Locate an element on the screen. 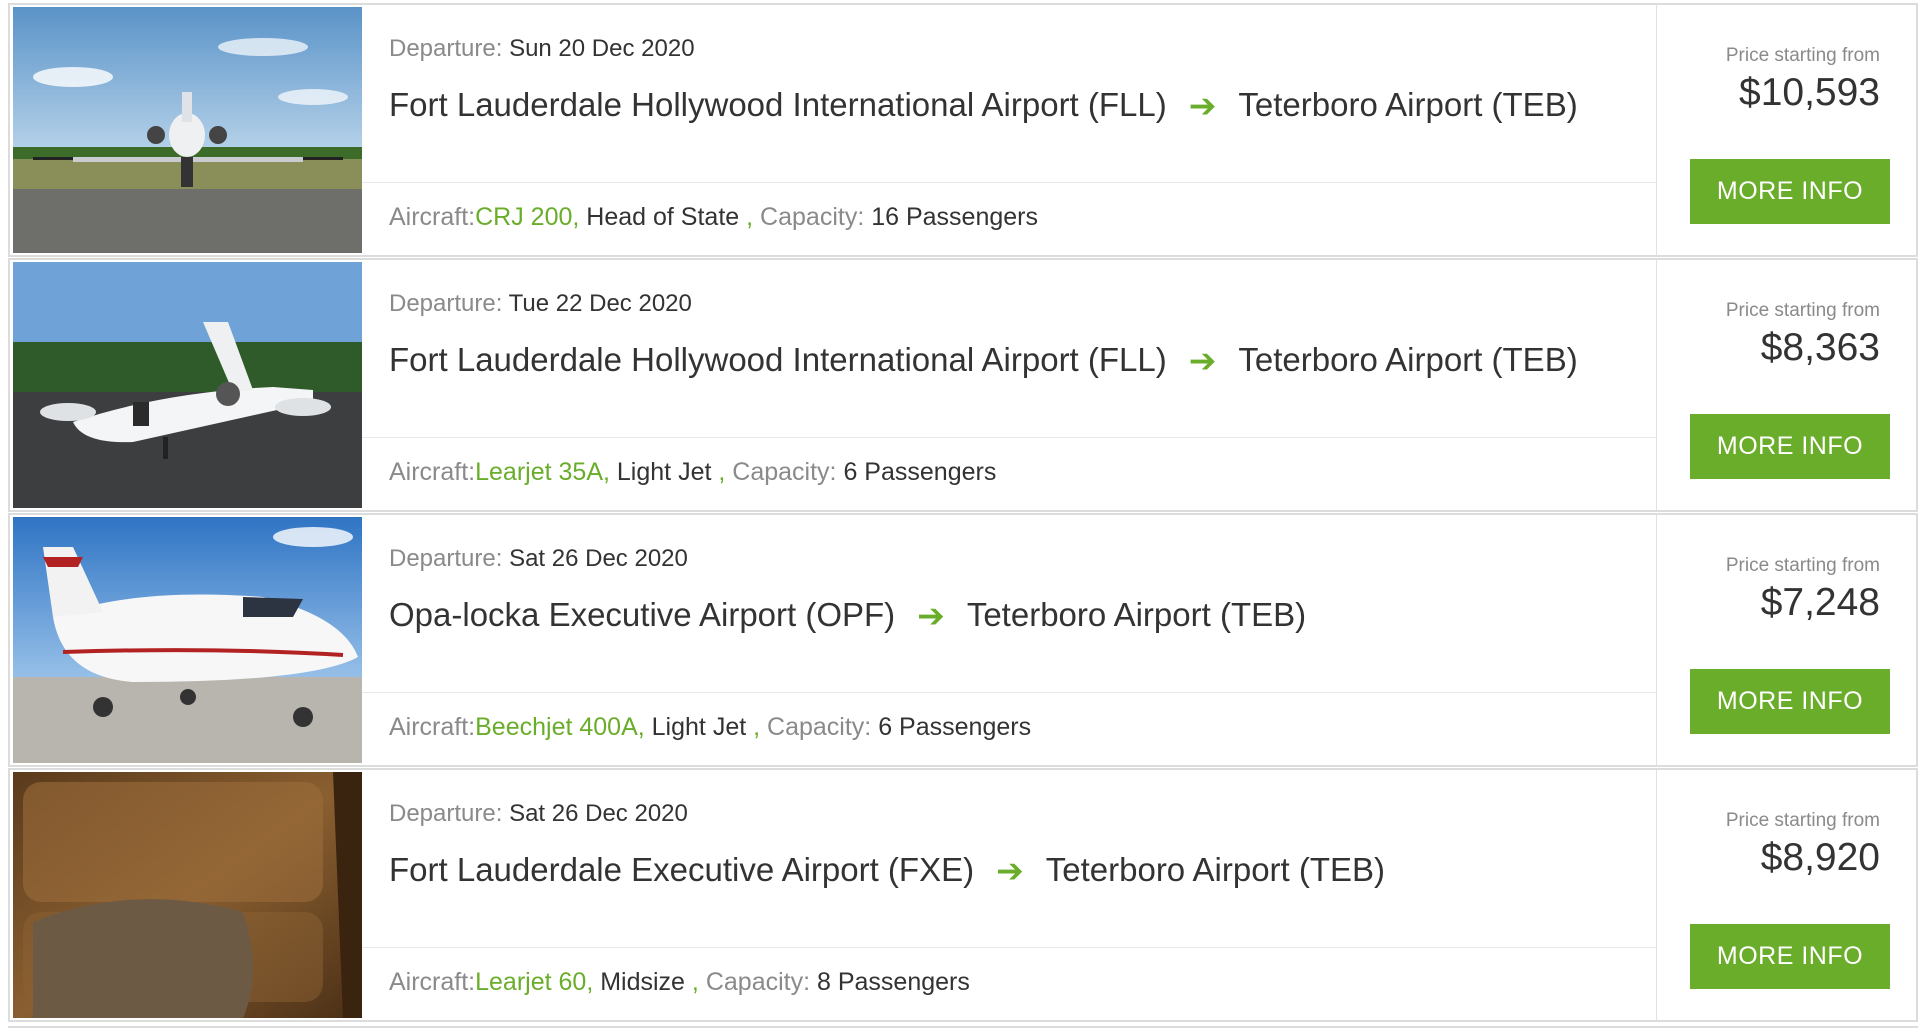  departure: Departure: Tue 22 Dec 2020 is located at coordinates (540, 304).